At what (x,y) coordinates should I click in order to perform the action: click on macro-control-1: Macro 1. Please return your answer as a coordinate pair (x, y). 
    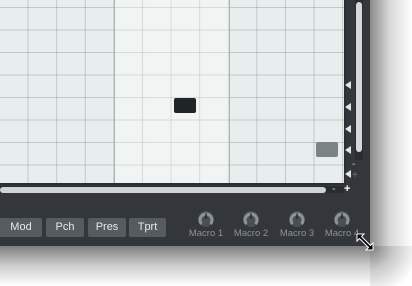
    Looking at the image, I should click on (206, 224).